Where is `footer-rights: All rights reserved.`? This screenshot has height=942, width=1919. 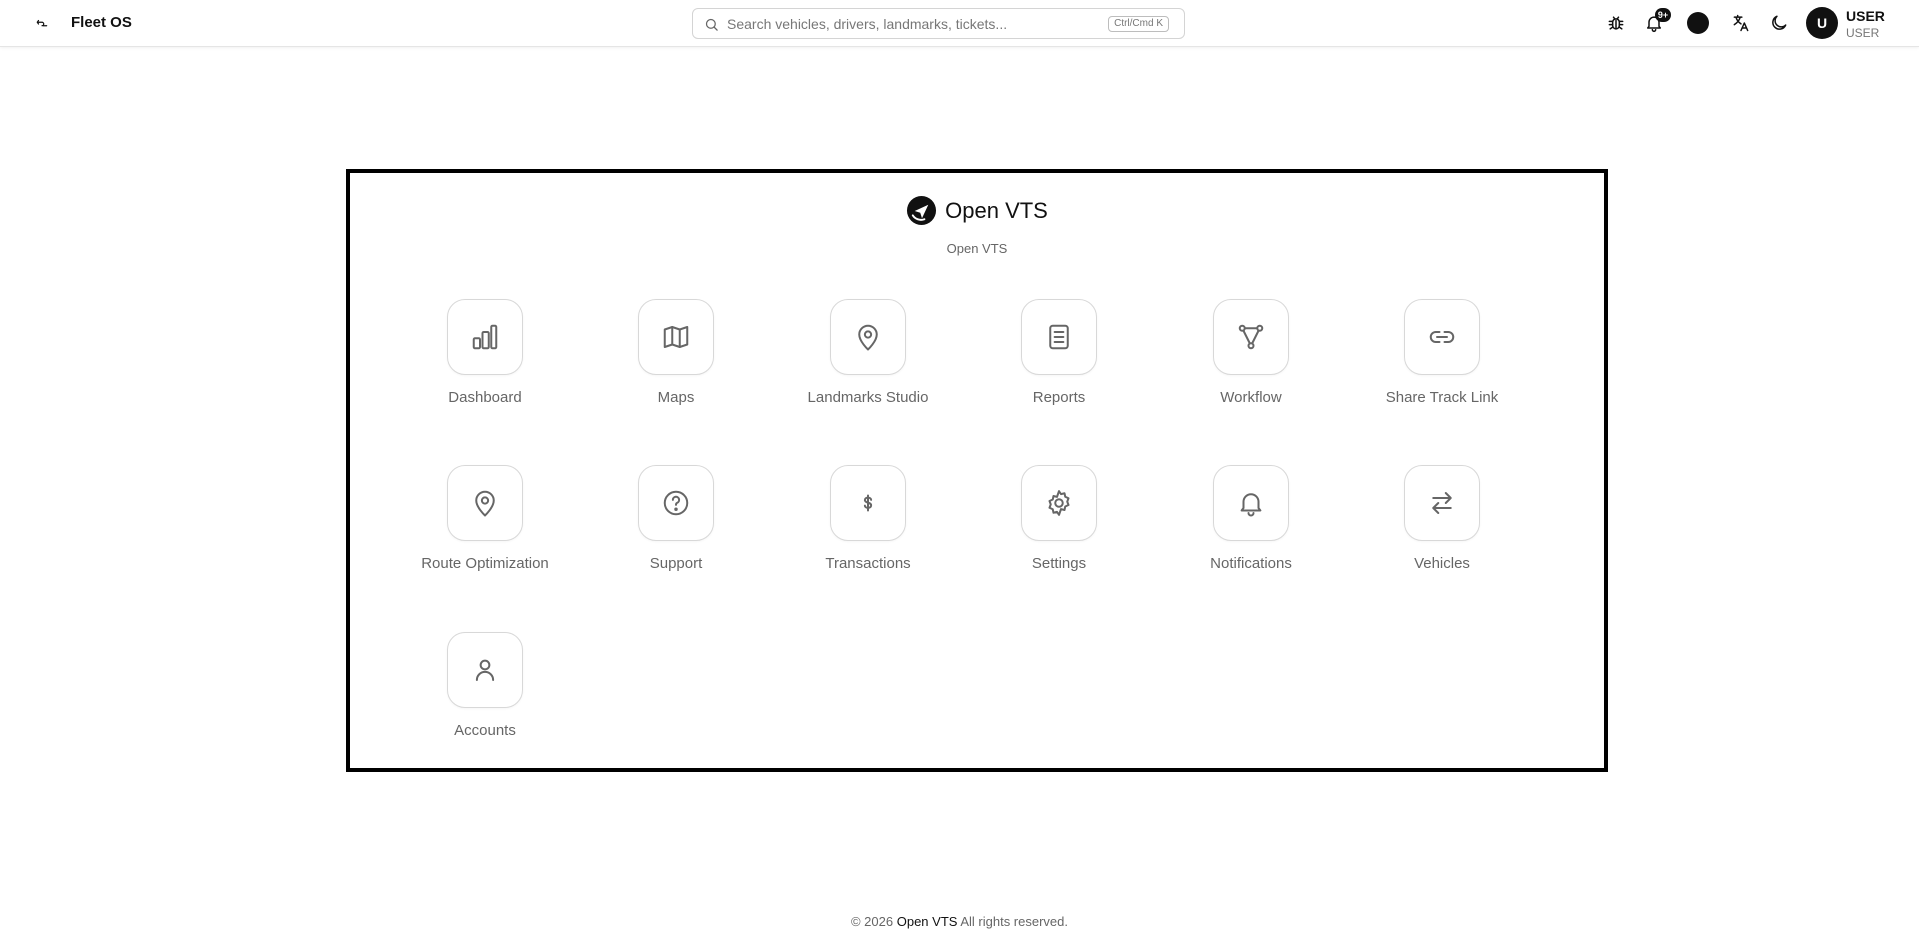 footer-rights: All rights reserved. is located at coordinates (1014, 921).